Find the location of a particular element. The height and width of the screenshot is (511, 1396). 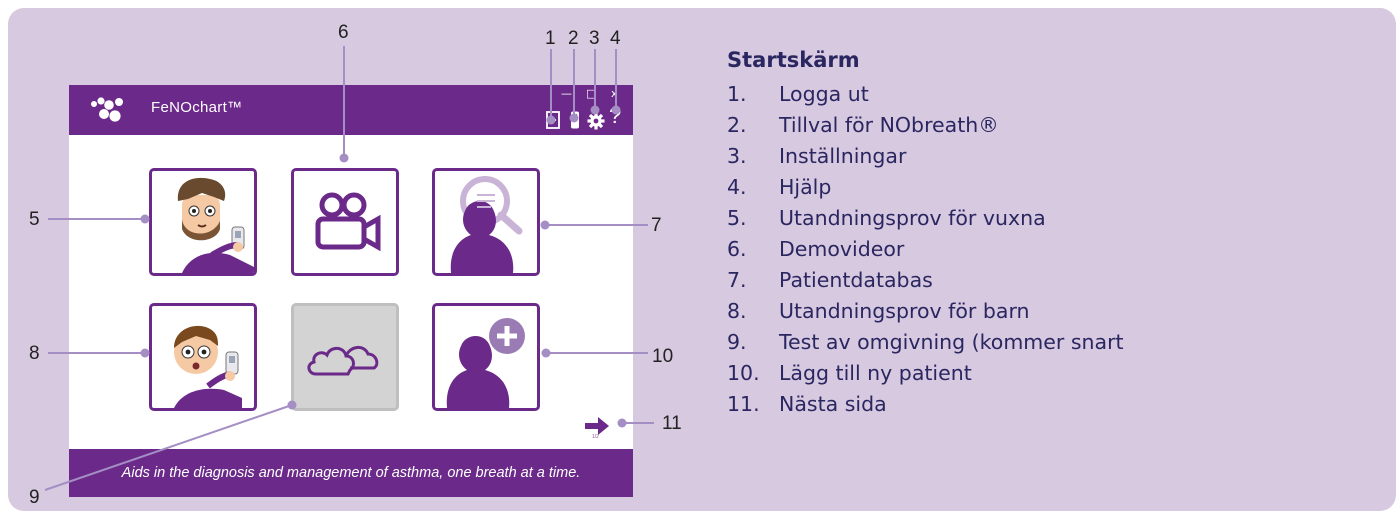

legend-item: 11. Nästa sida is located at coordinates (807, 404).